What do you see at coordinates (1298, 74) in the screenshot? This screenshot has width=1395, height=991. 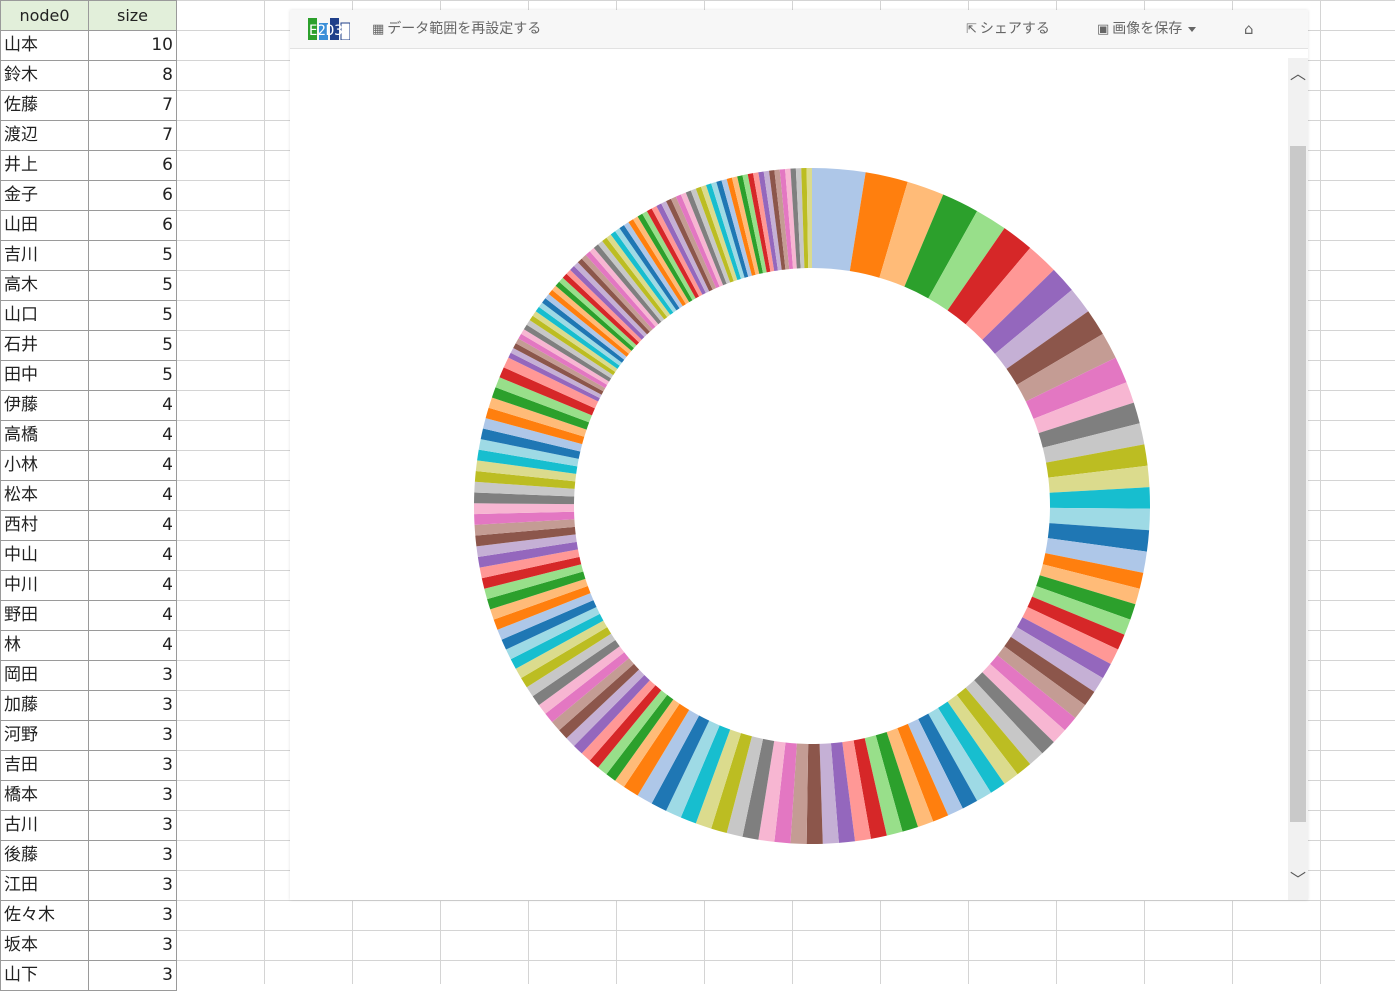 I see `scroll-up-icon: ︿` at bounding box center [1298, 74].